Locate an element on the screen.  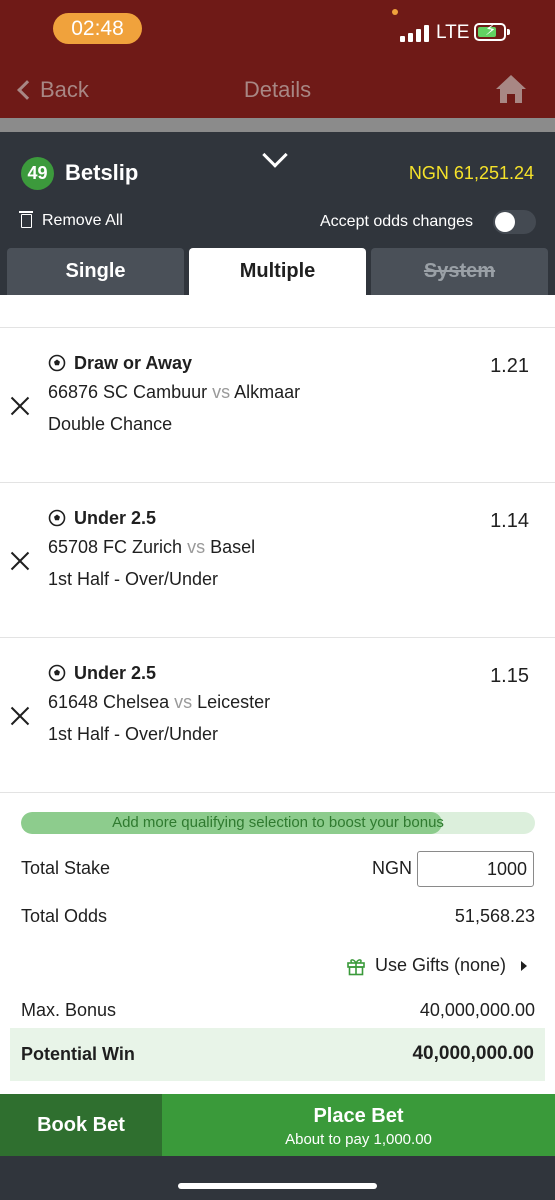
place-bet-button: Place Bet About to pay 1,000.00 is located at coordinates (358, 1125).